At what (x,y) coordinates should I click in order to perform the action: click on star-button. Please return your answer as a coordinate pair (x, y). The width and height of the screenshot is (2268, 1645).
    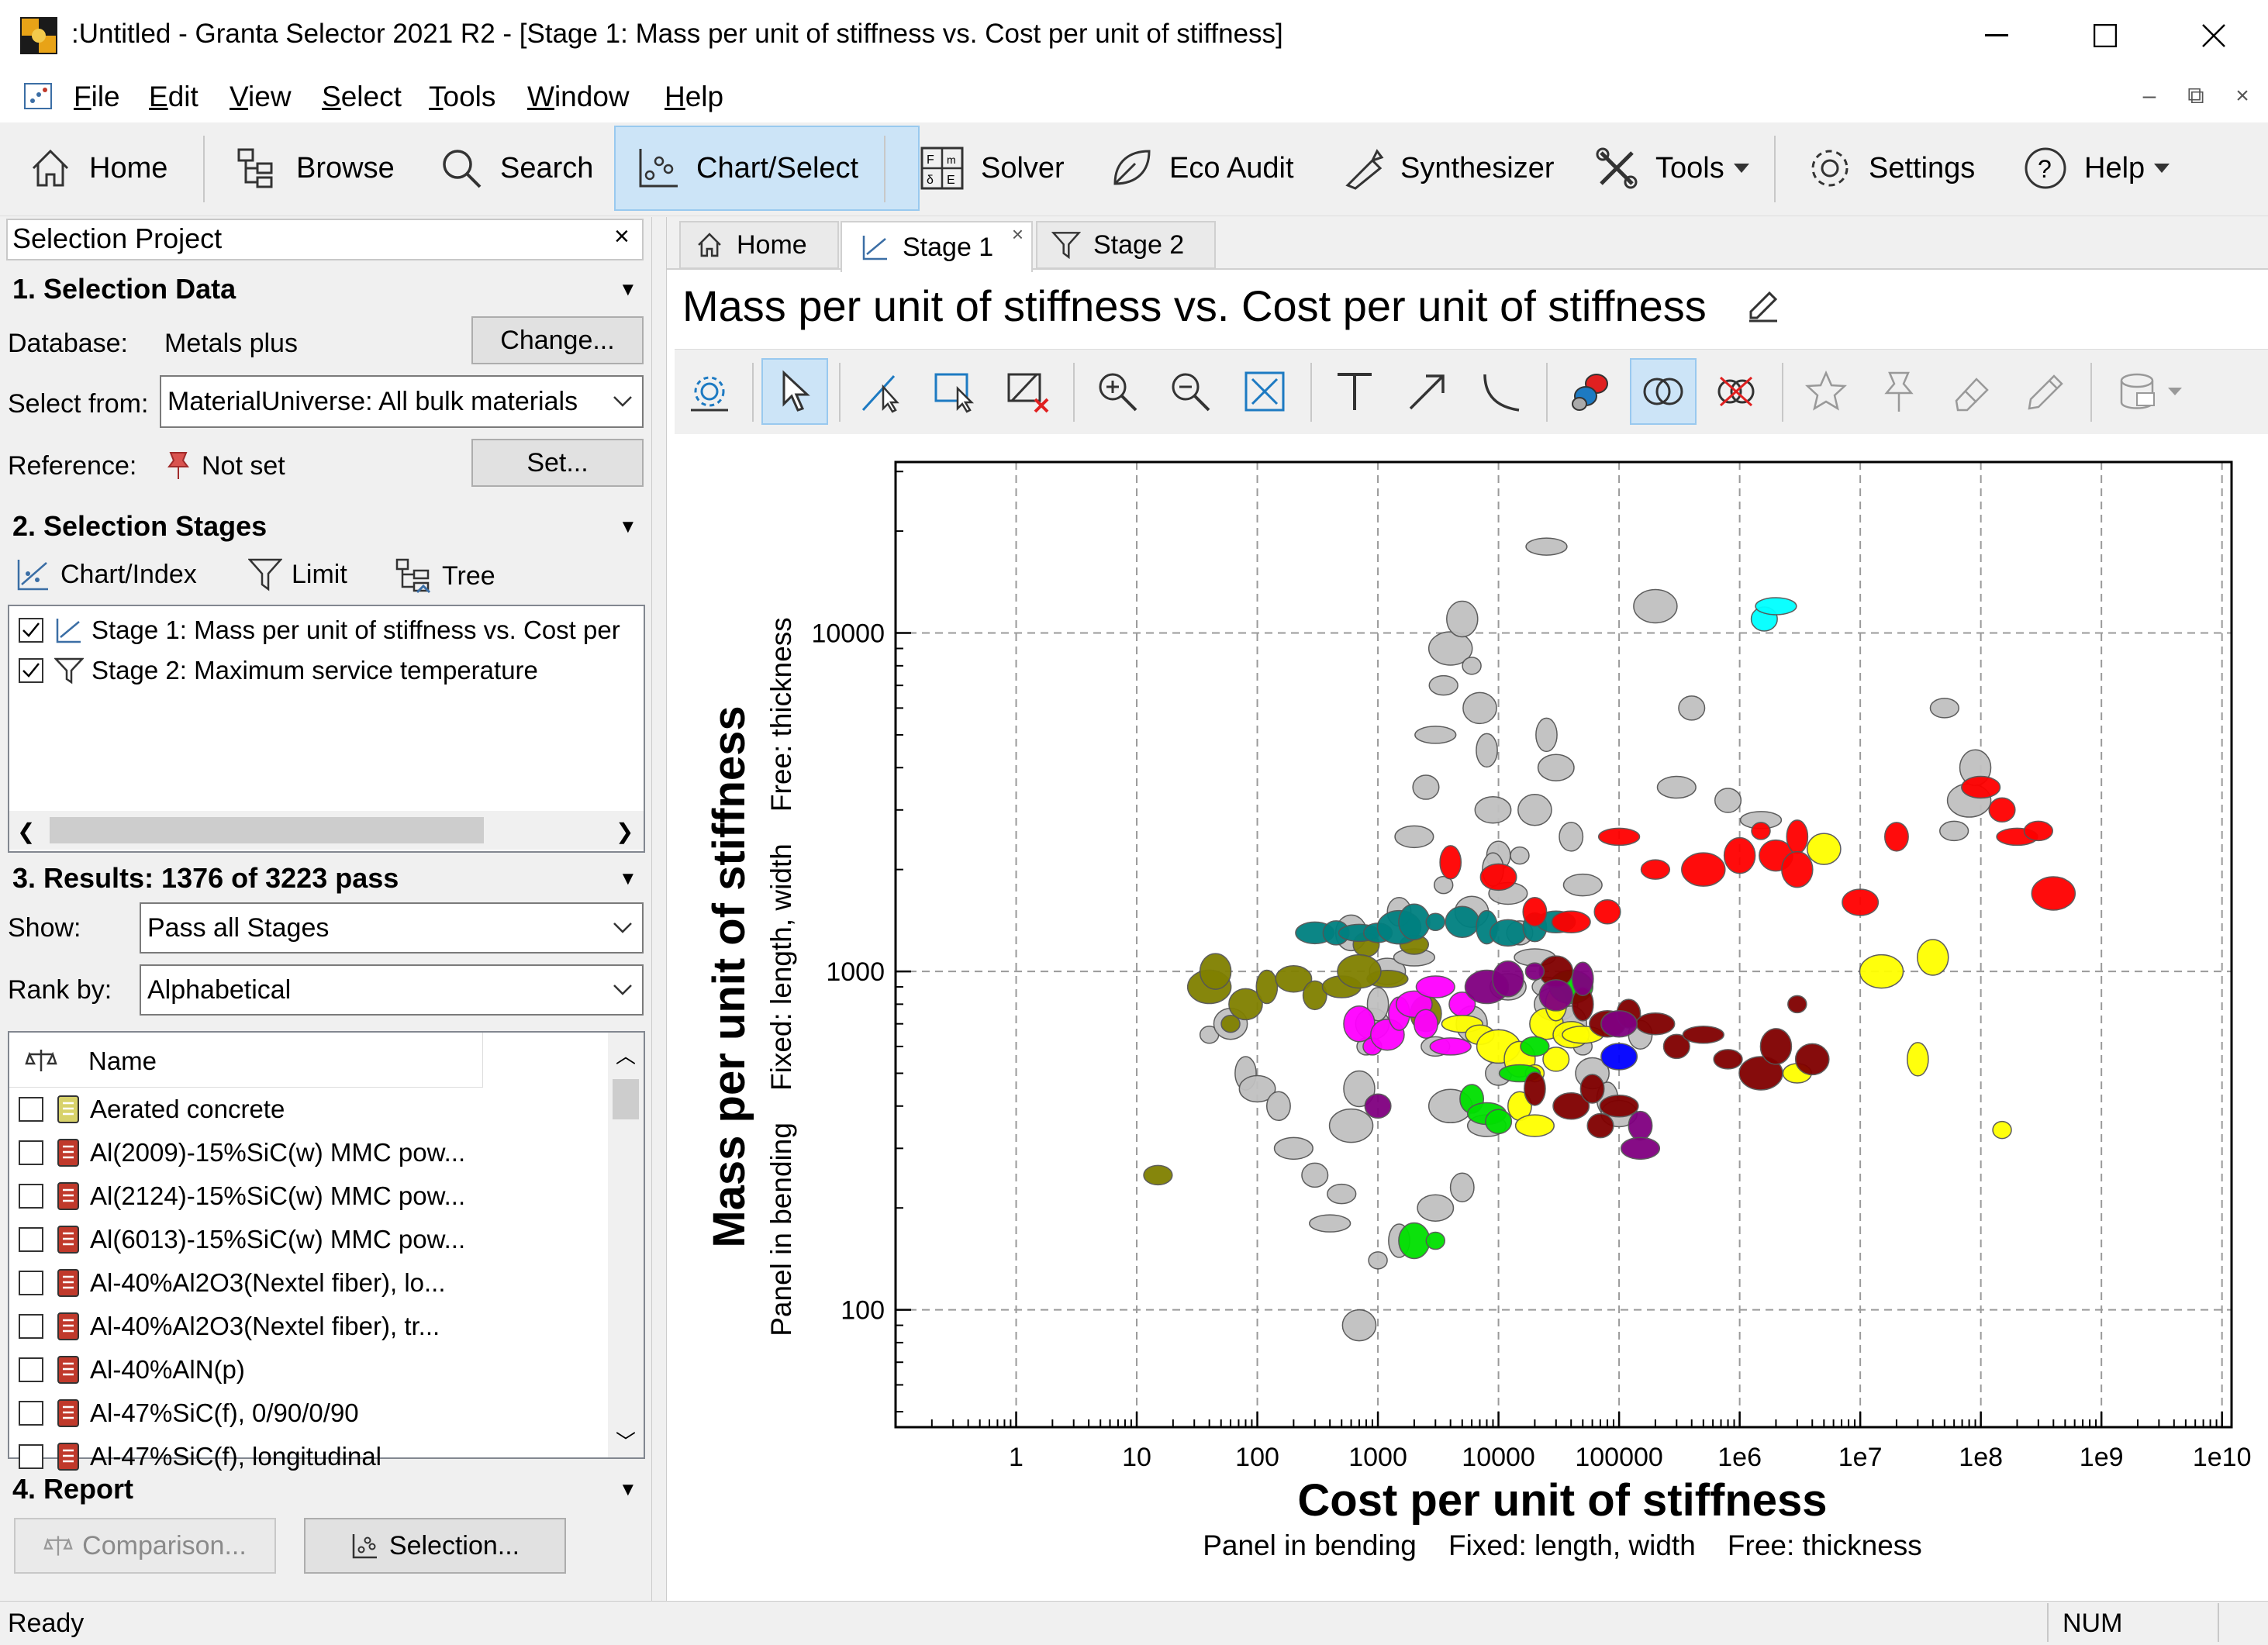
    Looking at the image, I should click on (1826, 391).